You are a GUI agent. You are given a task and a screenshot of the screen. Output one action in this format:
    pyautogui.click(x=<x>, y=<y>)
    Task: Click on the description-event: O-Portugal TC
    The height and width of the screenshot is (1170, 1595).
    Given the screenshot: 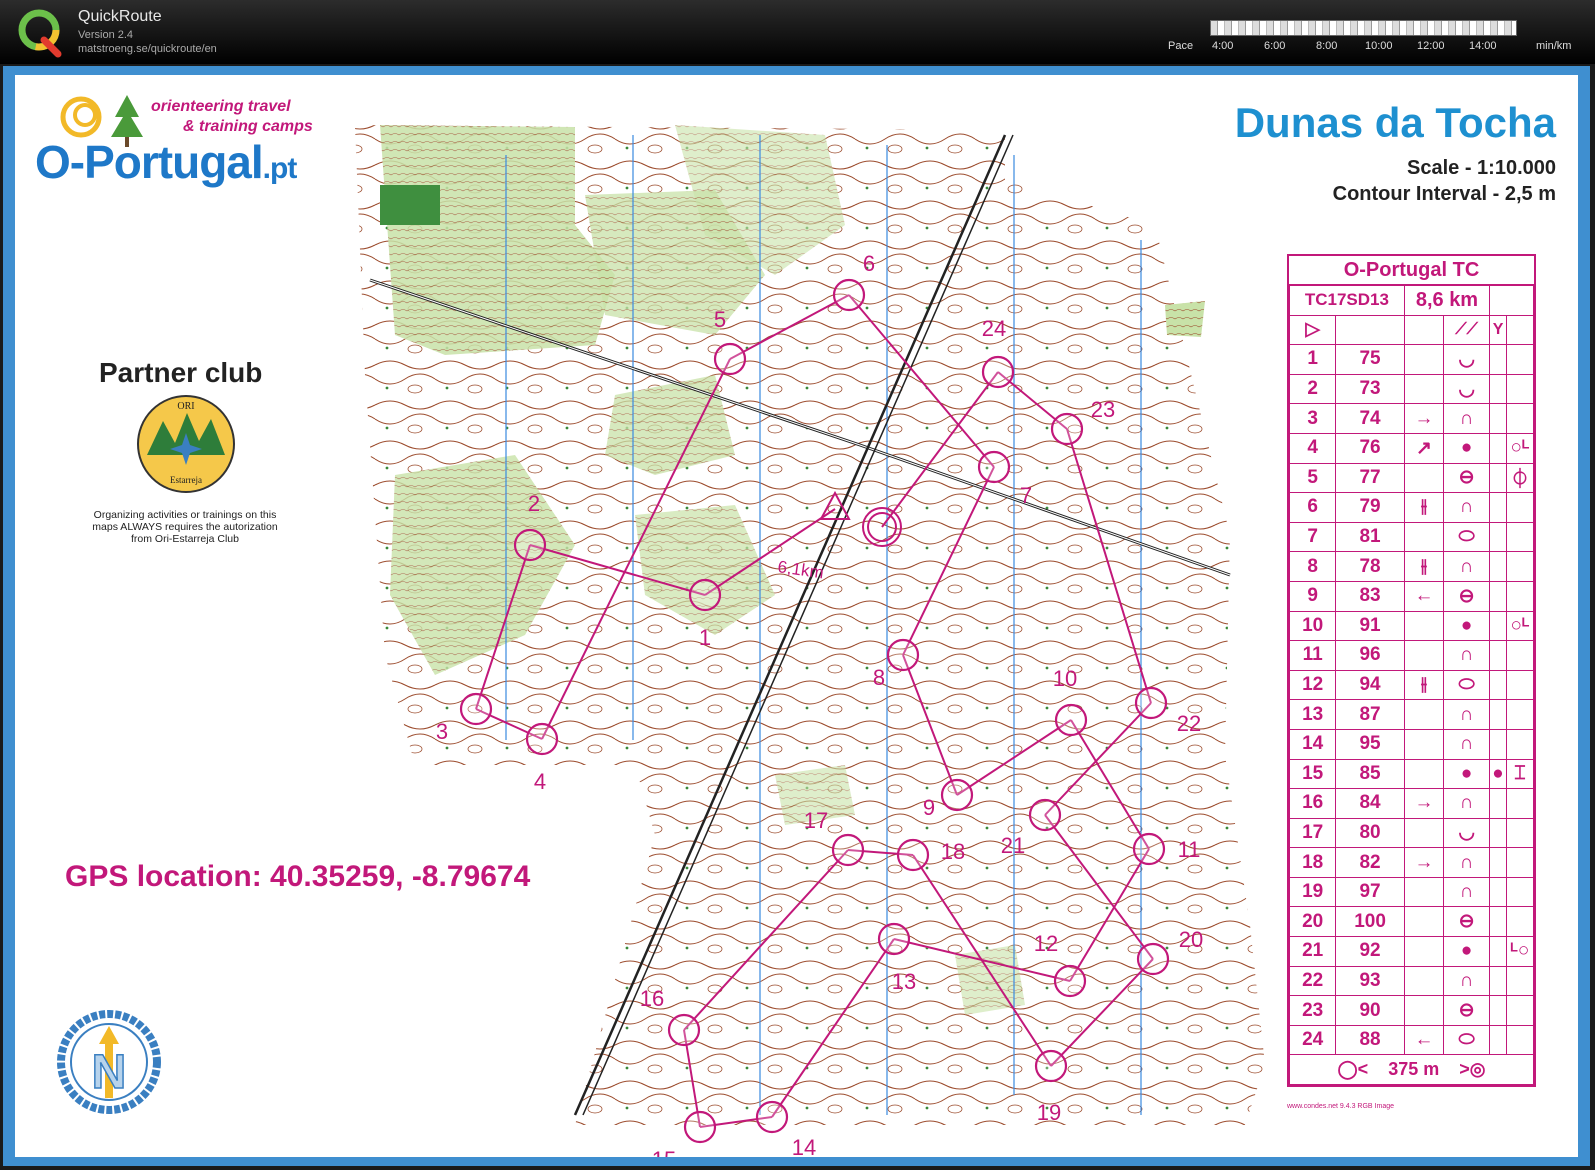 What is the action you would take?
    pyautogui.click(x=1411, y=270)
    